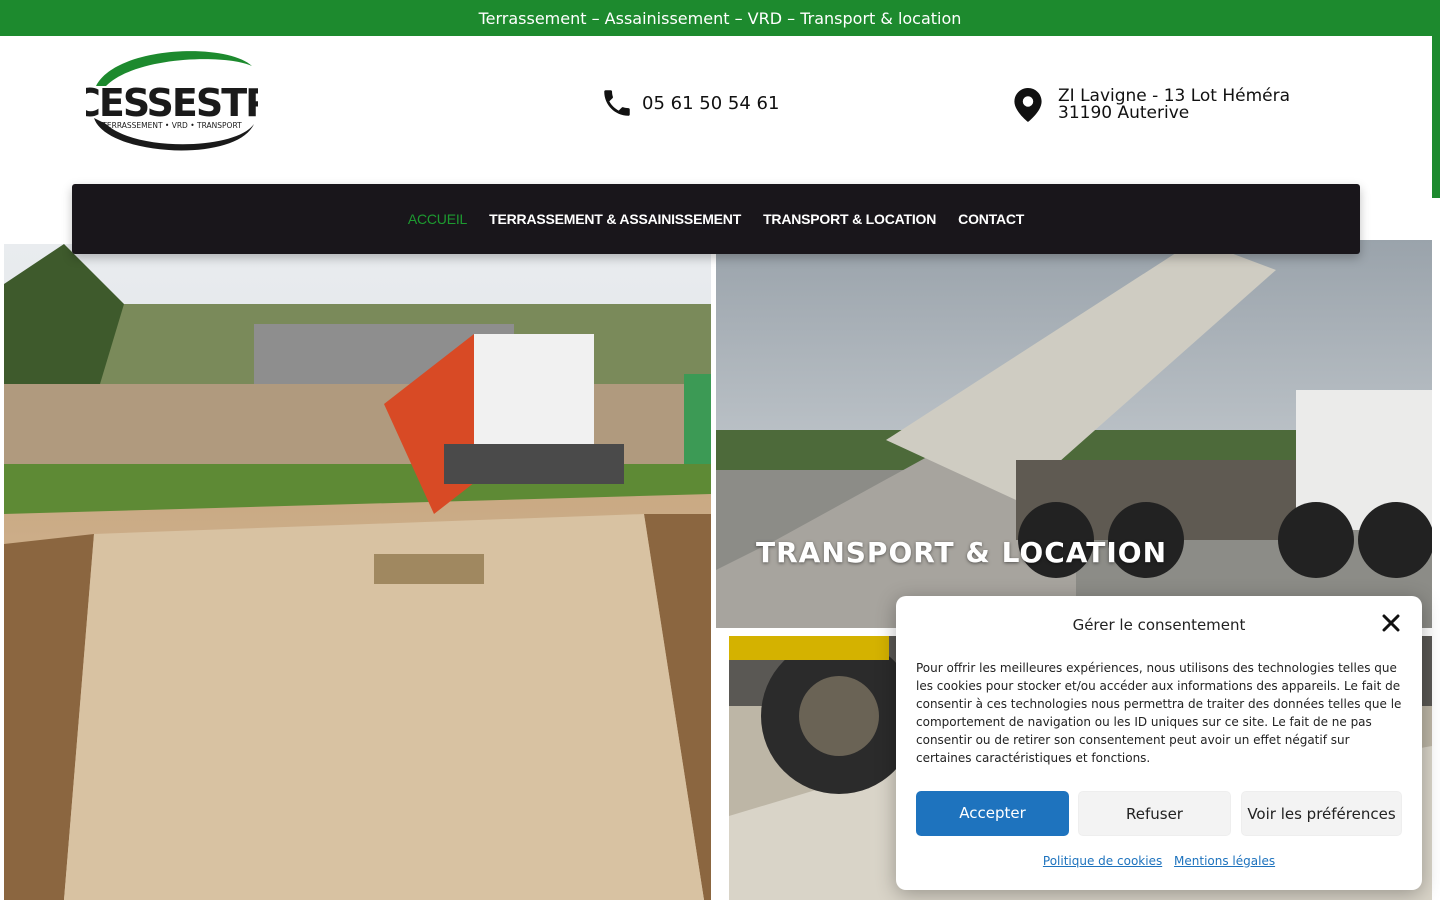 This screenshot has width=1440, height=900. What do you see at coordinates (437, 219) in the screenshot?
I see `nav-item-accueil: ACCUEIL` at bounding box center [437, 219].